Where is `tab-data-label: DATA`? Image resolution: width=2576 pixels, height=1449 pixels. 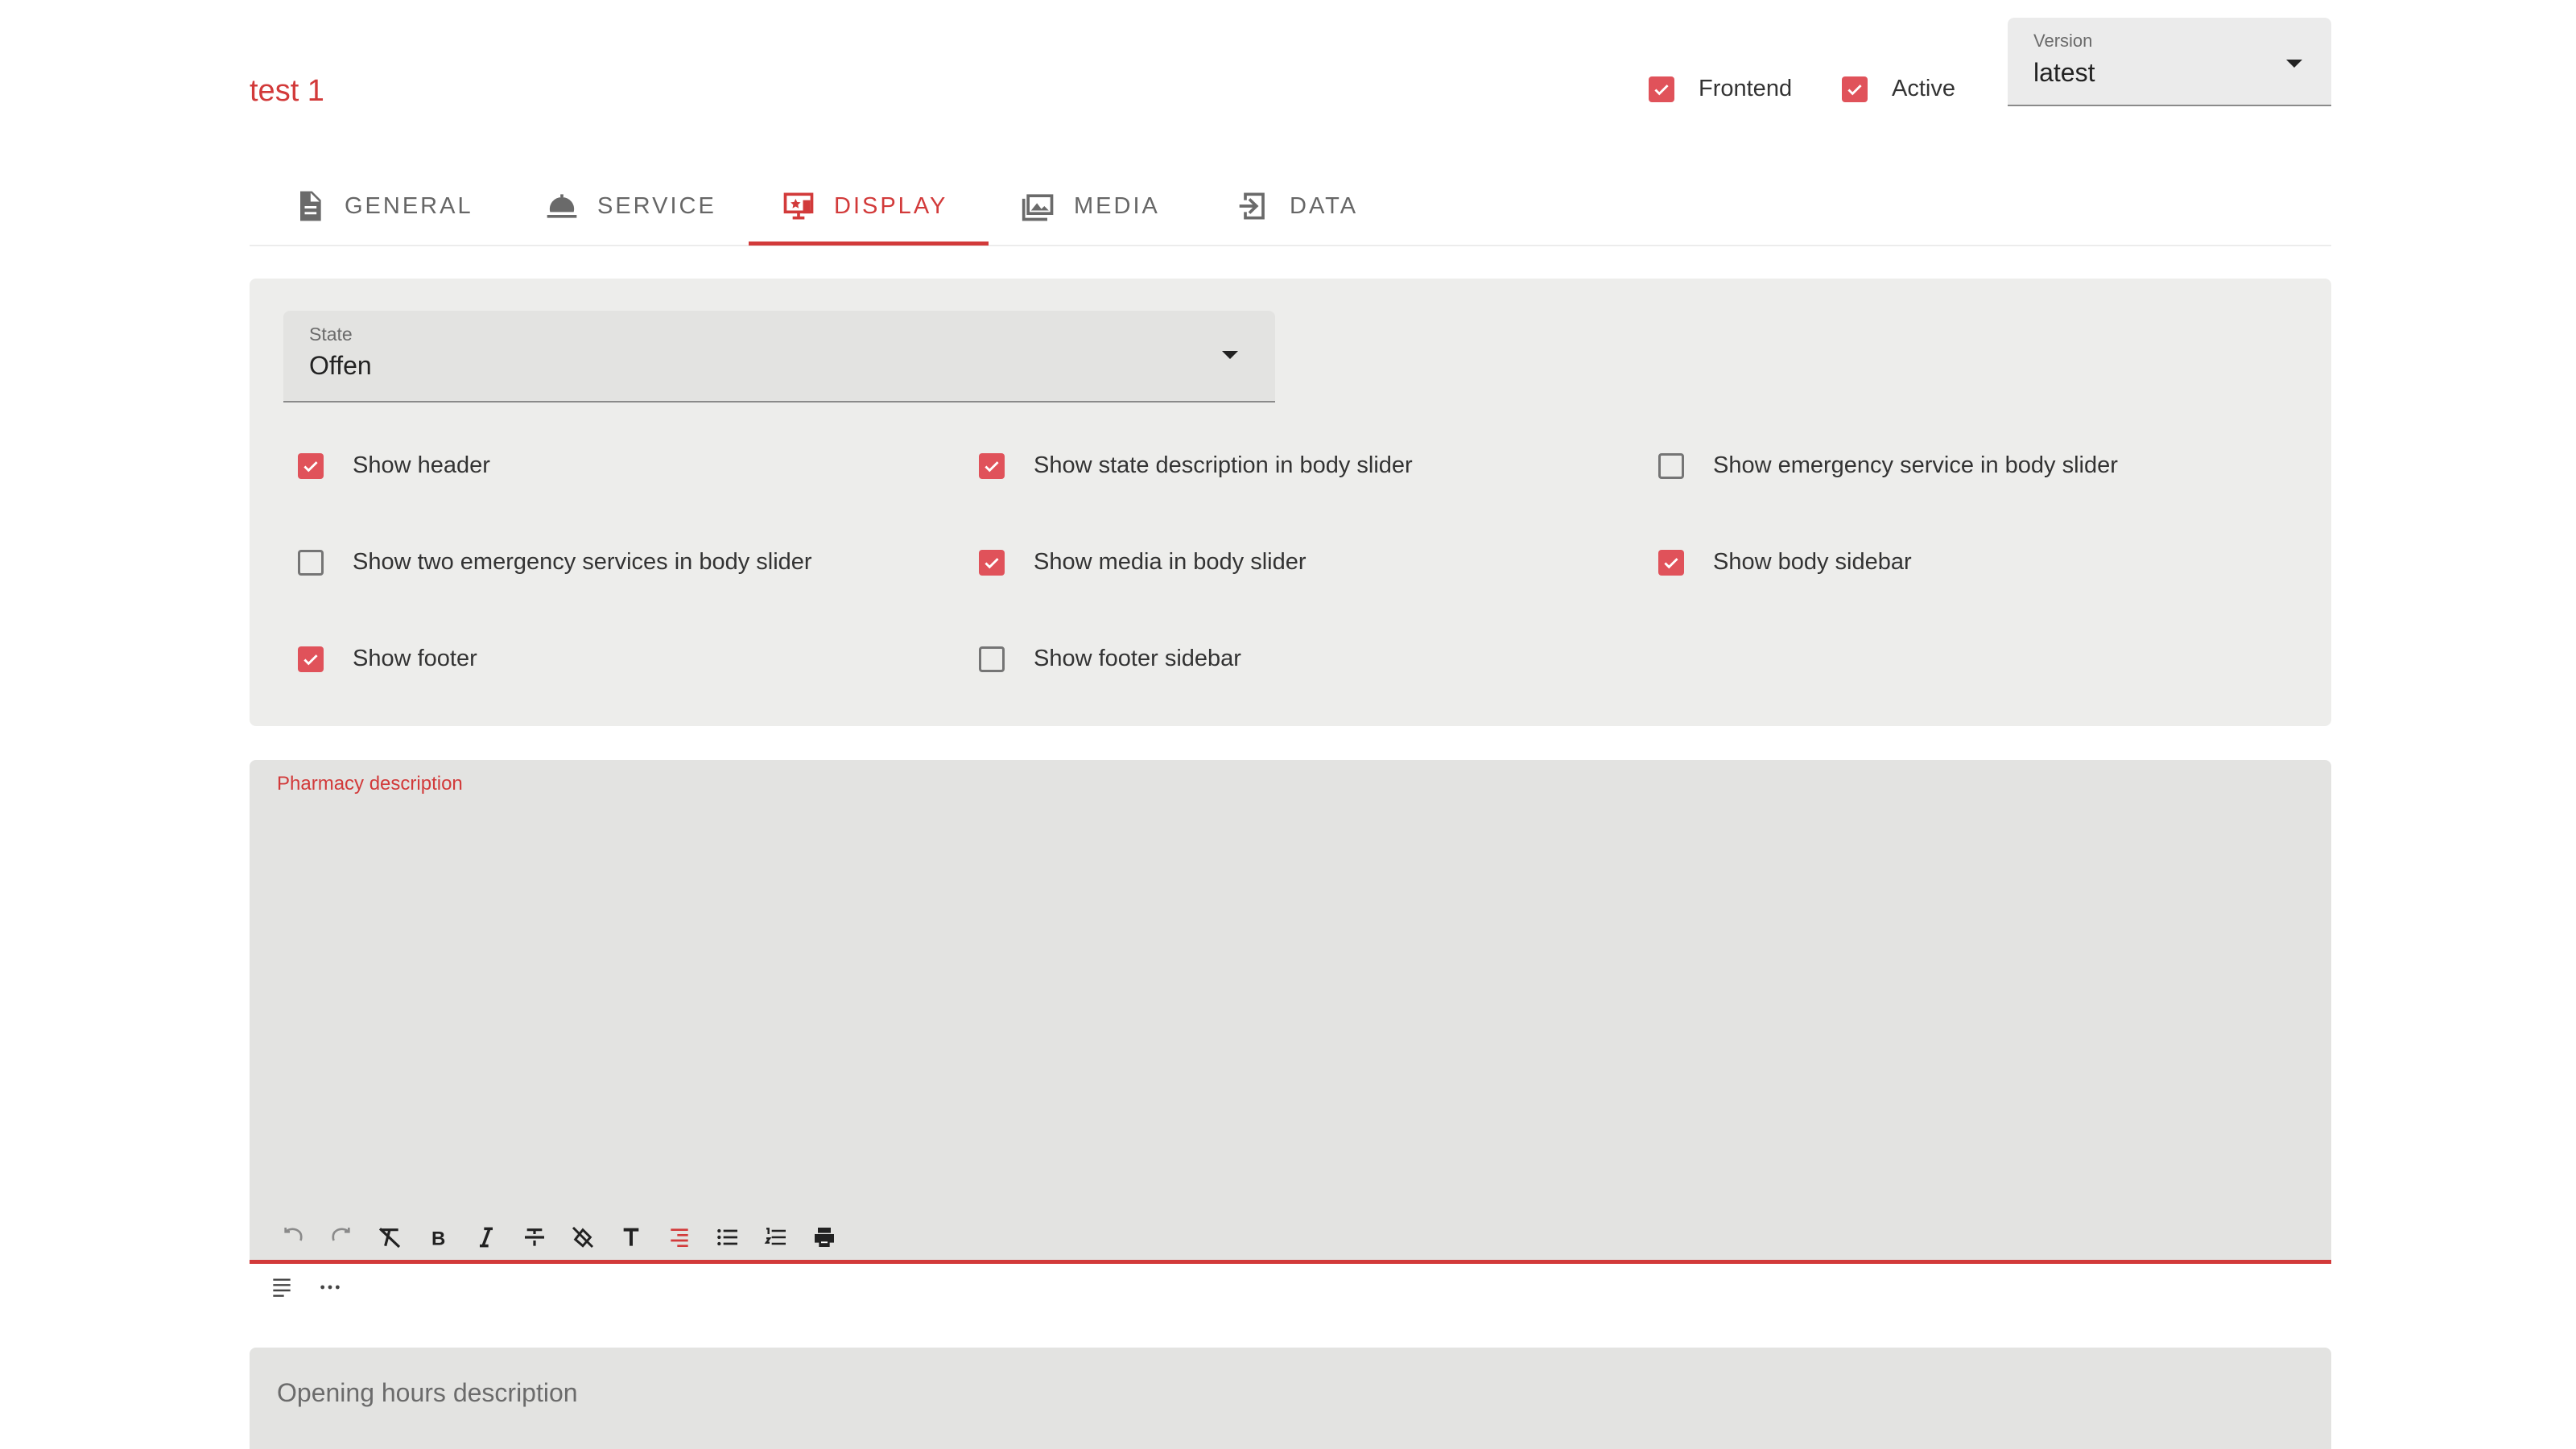 tab-data-label: DATA is located at coordinates (1324, 205).